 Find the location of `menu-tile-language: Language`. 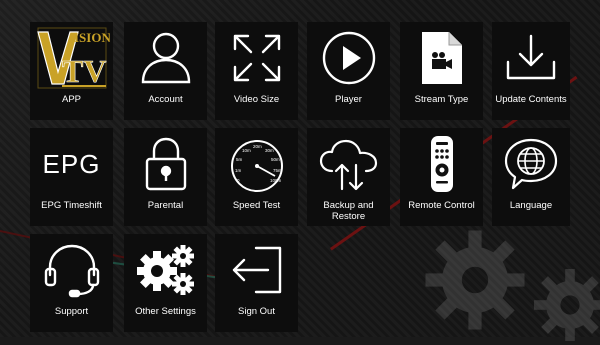

menu-tile-language: Language is located at coordinates (531, 177).